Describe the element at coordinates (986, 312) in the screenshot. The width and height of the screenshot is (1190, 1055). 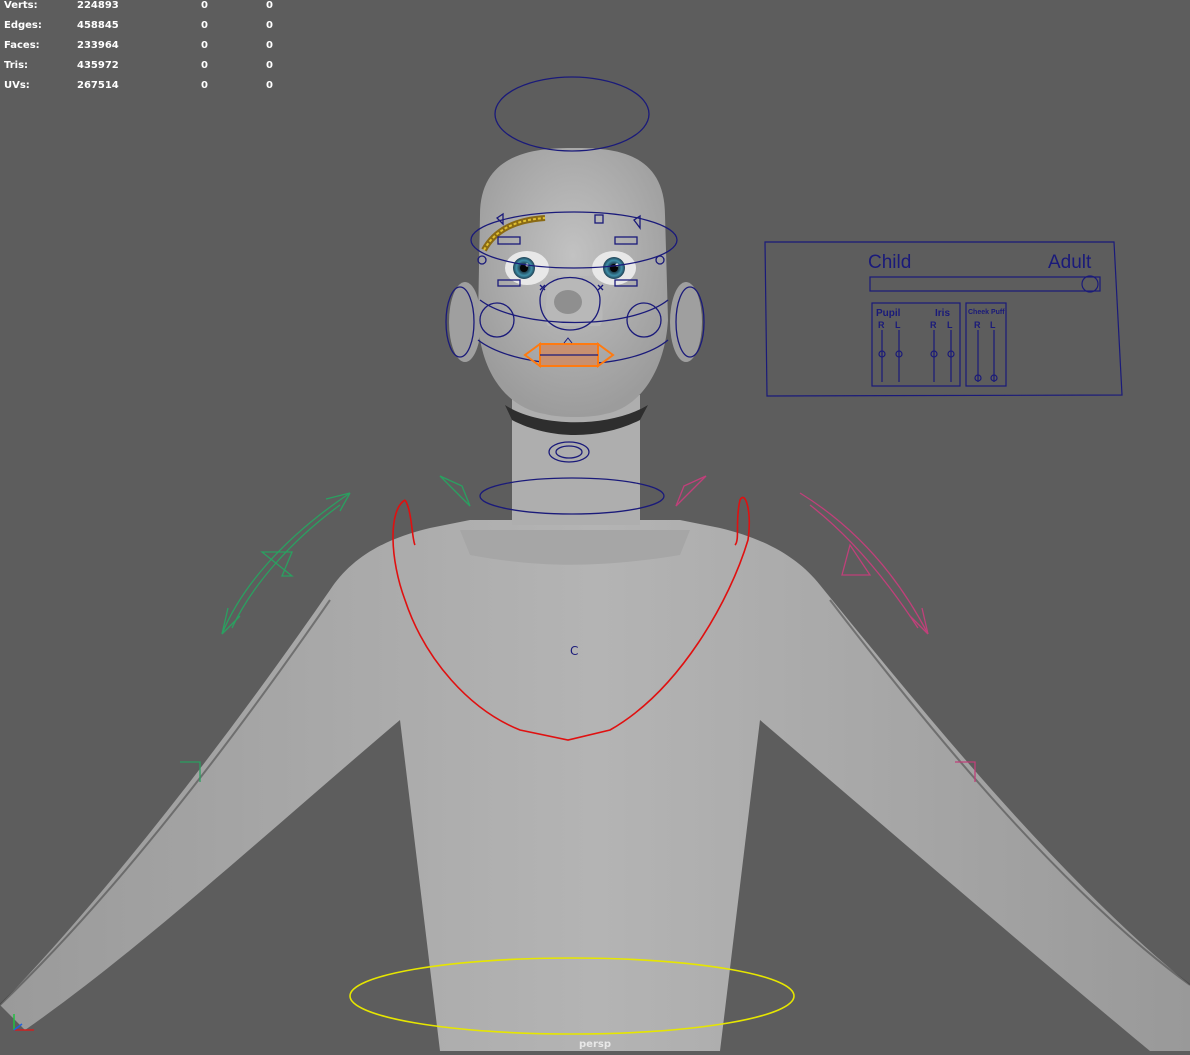
I see `cheek-puff-label: Cheek Puff` at that location.